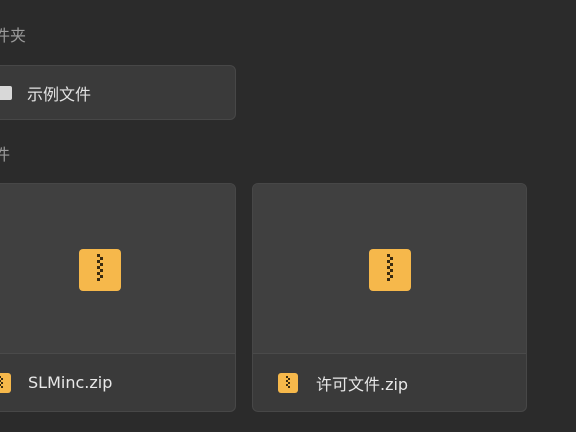 This screenshot has height=432, width=576. What do you see at coordinates (6, 92) in the screenshot?
I see `folder-icon` at bounding box center [6, 92].